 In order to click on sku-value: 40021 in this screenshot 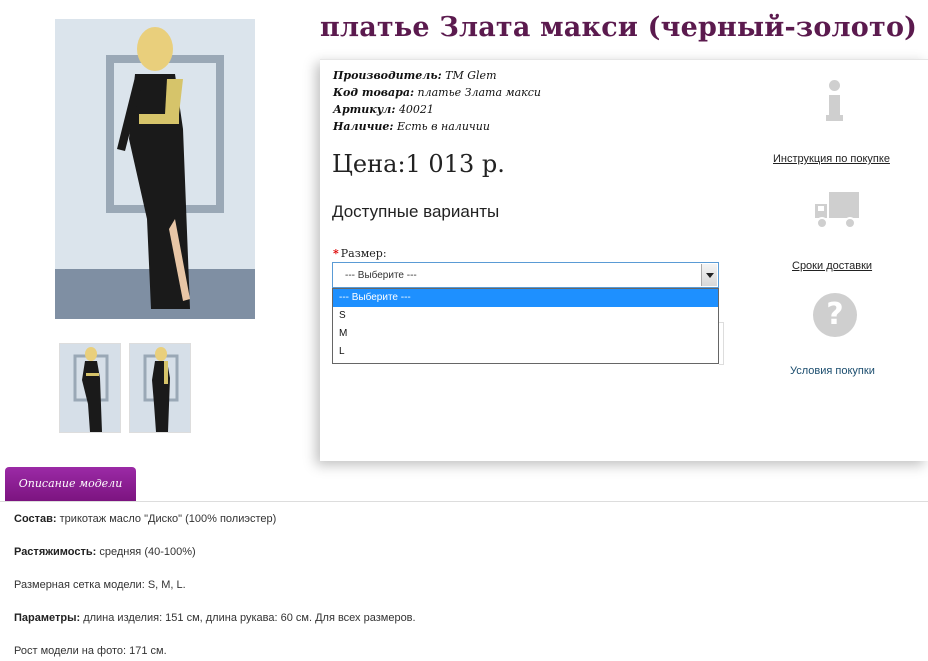, I will do `click(416, 109)`.